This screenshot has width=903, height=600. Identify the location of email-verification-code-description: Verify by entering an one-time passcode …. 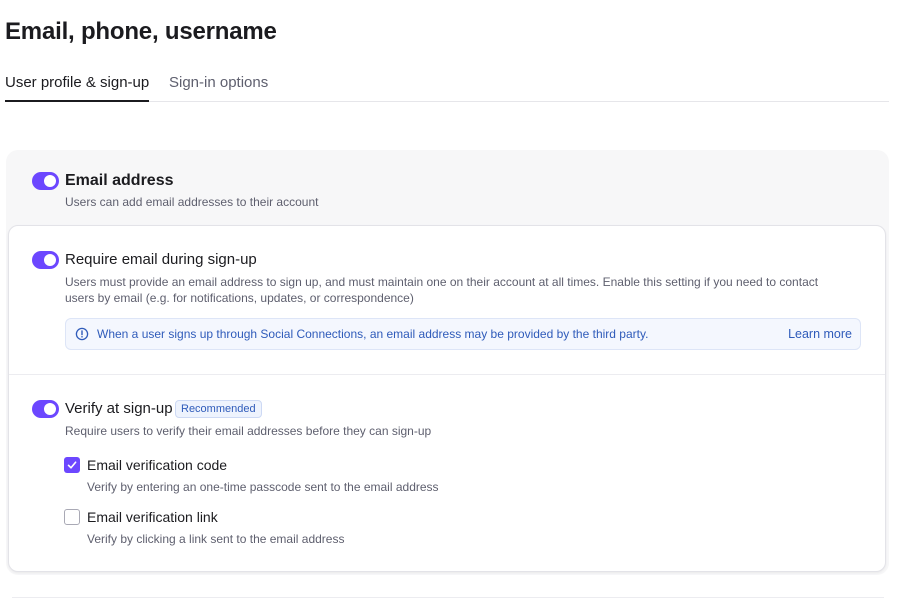
(263, 487).